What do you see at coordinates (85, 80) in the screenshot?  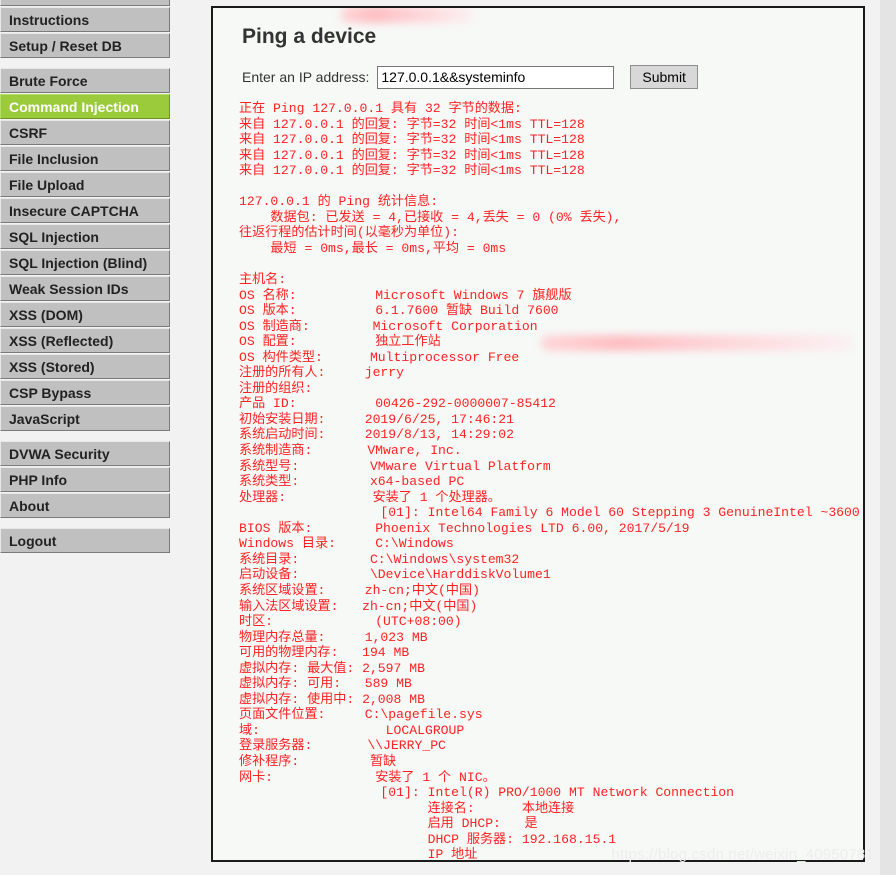 I see `sidebar-item-brute-force: Brute Force` at bounding box center [85, 80].